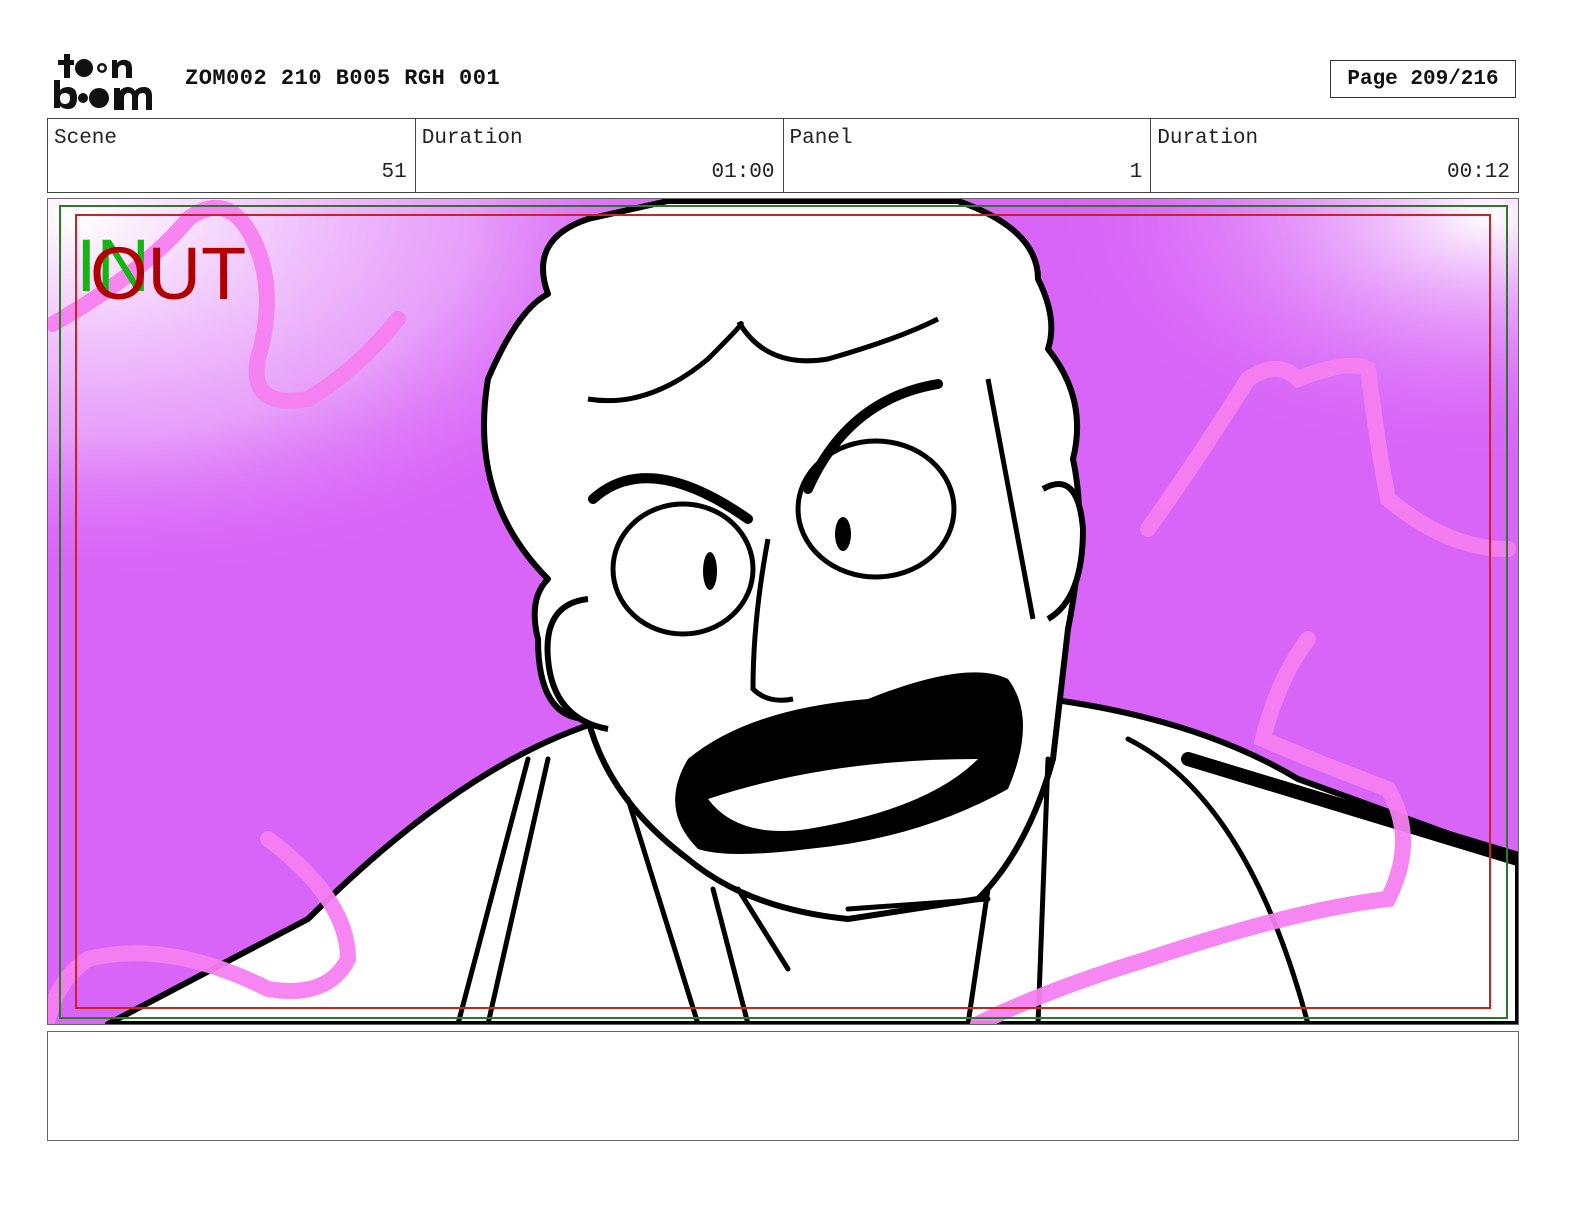 The width and height of the screenshot is (1584, 1224). What do you see at coordinates (1334, 155) in the screenshot?
I see `panel-duration-cell: Duration 00:12` at bounding box center [1334, 155].